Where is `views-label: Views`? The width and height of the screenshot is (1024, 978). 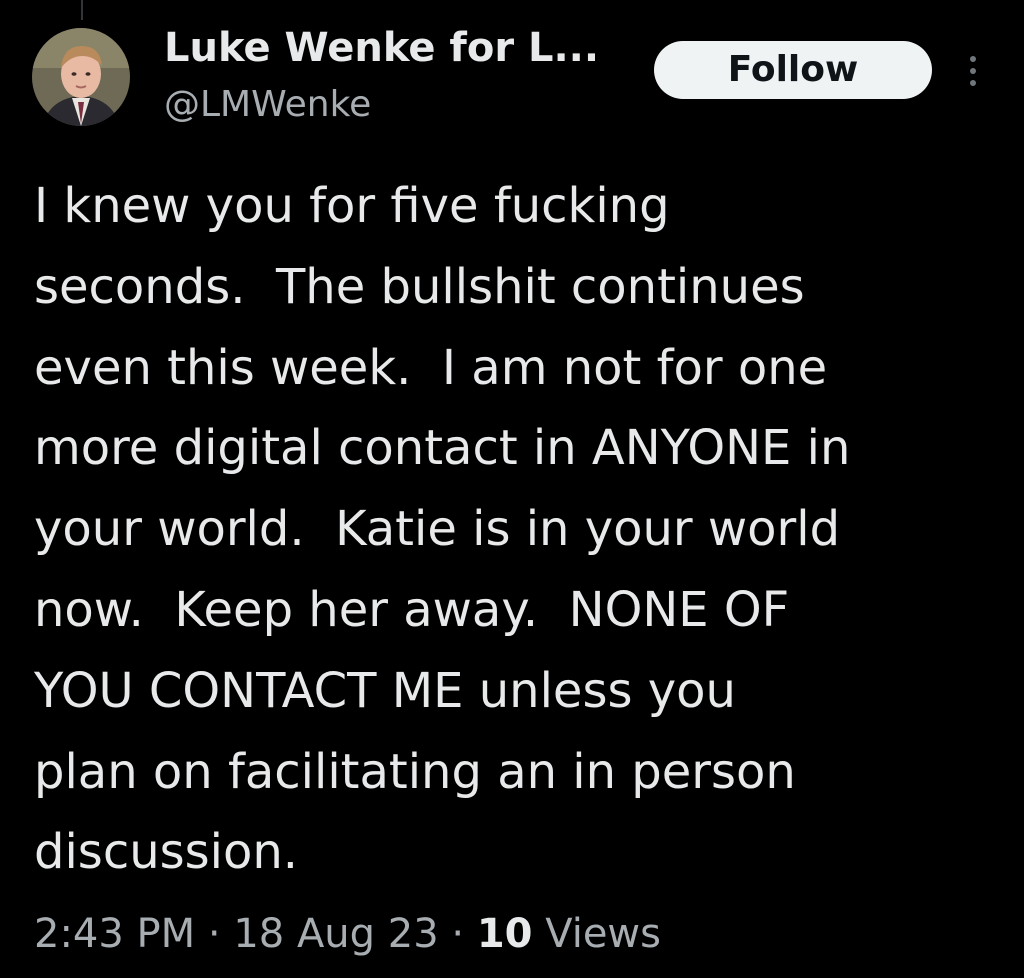 views-label: Views is located at coordinates (603, 934).